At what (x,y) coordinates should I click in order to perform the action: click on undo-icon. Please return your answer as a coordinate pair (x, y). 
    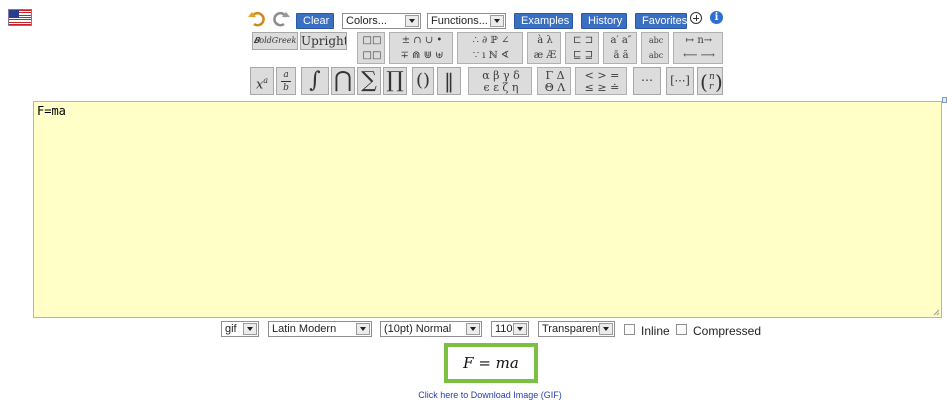
    Looking at the image, I should click on (257, 19).